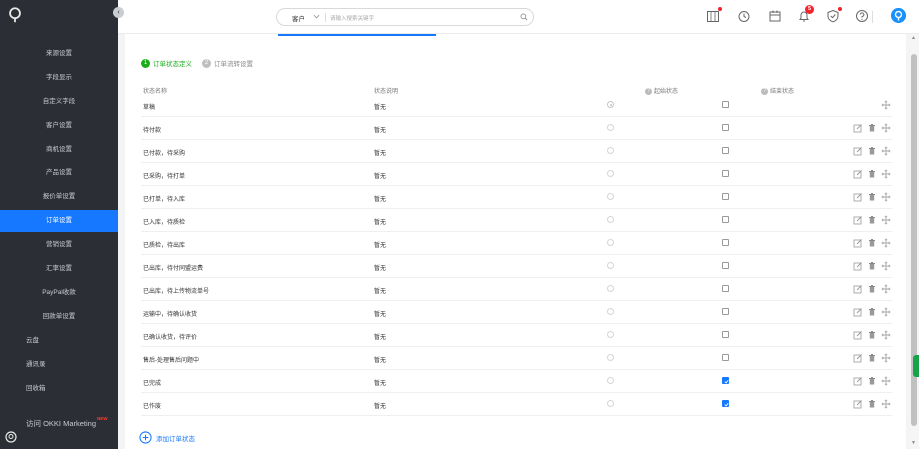  Describe the element at coordinates (59, 269) in the screenshot. I see `sidebar-item: 汇率设置` at that location.